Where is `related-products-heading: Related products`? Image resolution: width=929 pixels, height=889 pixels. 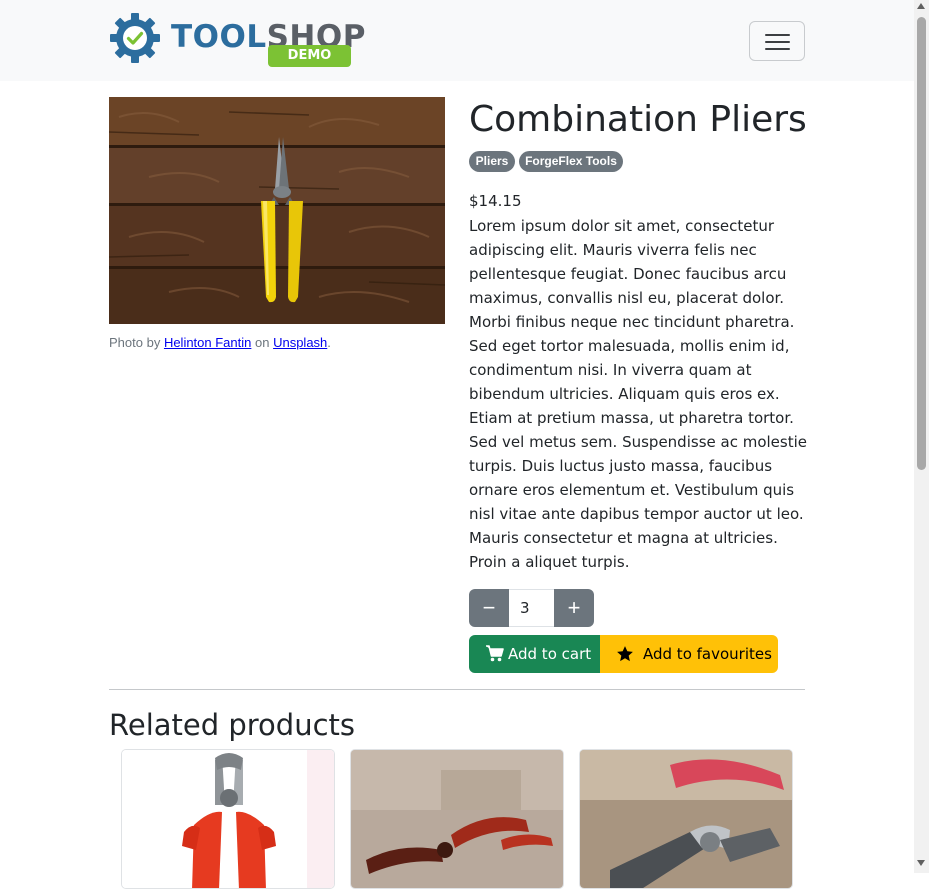
related-products-heading: Related products is located at coordinates (232, 725).